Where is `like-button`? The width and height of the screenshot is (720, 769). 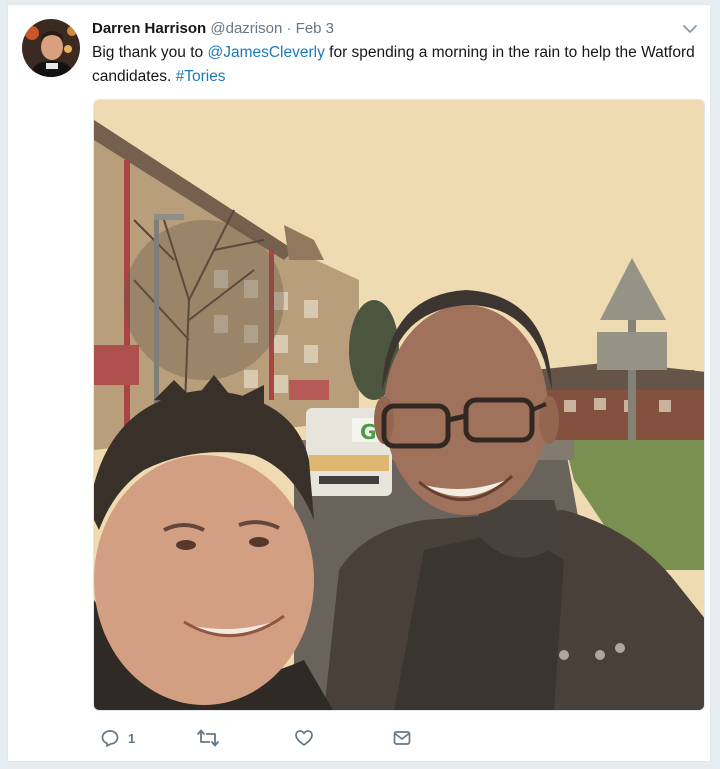 like-button is located at coordinates (304, 738).